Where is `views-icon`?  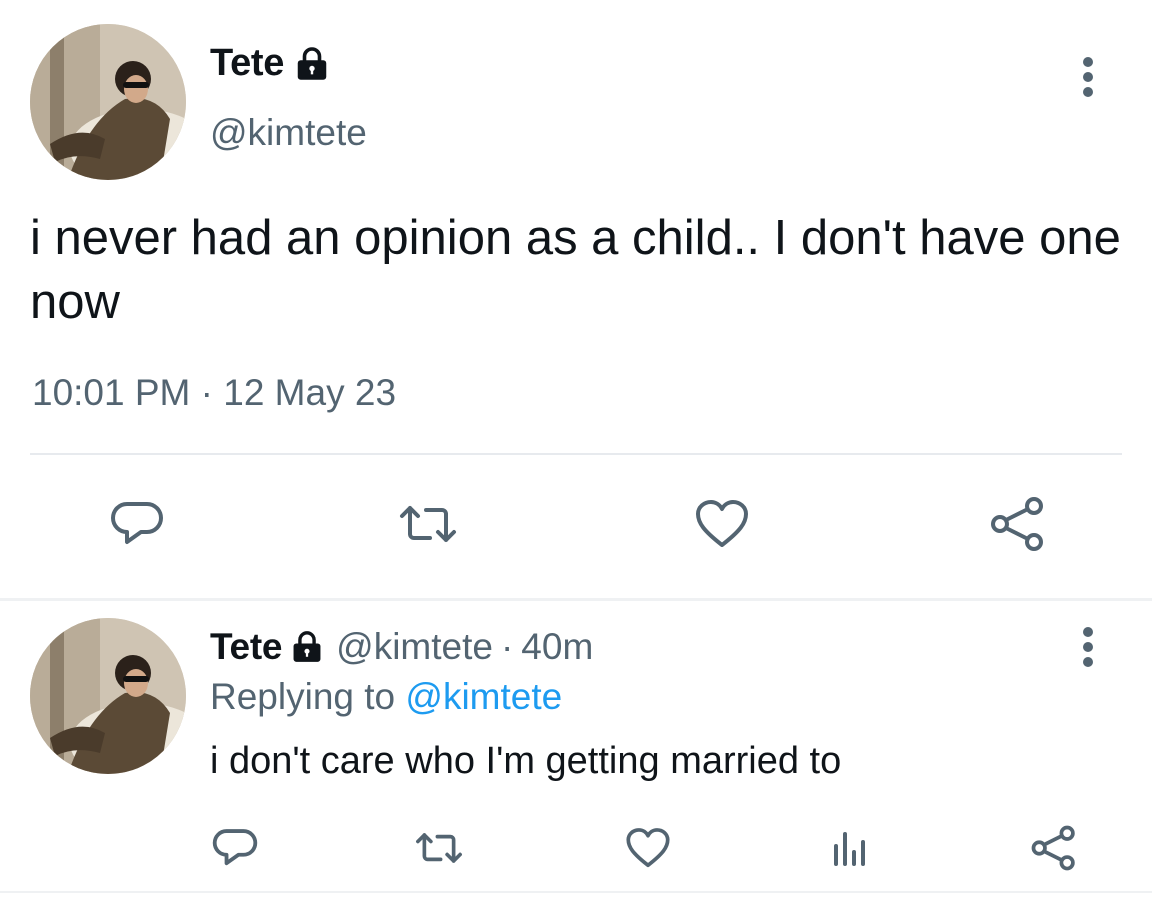 views-icon is located at coordinates (849, 849).